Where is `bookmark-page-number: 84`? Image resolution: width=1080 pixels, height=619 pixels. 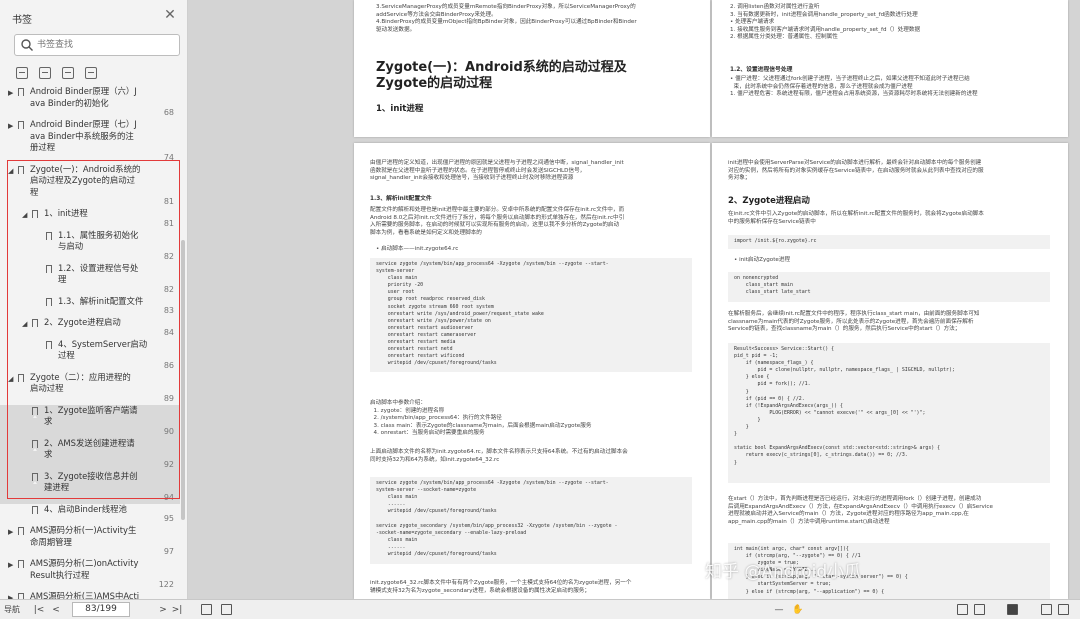
bookmark-page-number: 84 is located at coordinates (168, 332).